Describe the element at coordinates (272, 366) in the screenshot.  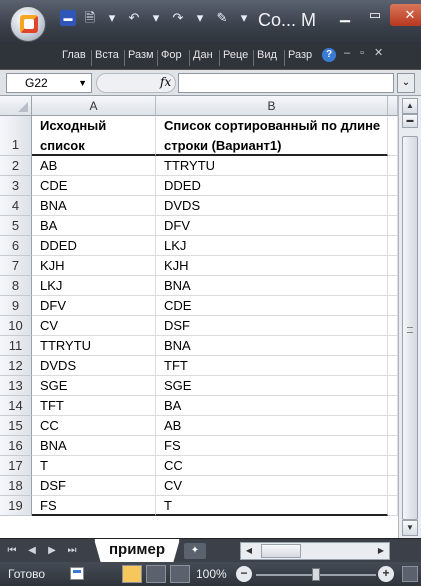
I see `cell-column-b: TFT` at that location.